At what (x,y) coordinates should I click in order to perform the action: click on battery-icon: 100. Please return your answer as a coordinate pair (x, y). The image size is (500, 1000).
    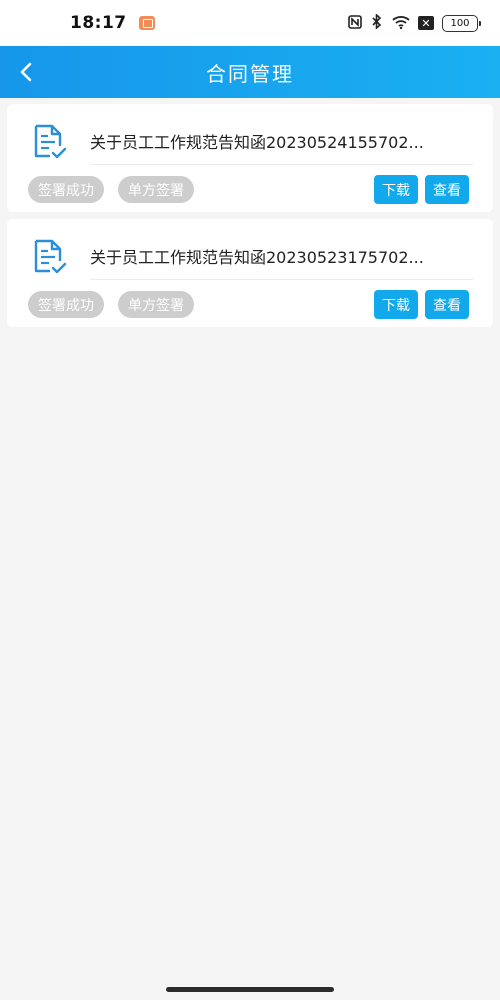
    Looking at the image, I should click on (461, 23).